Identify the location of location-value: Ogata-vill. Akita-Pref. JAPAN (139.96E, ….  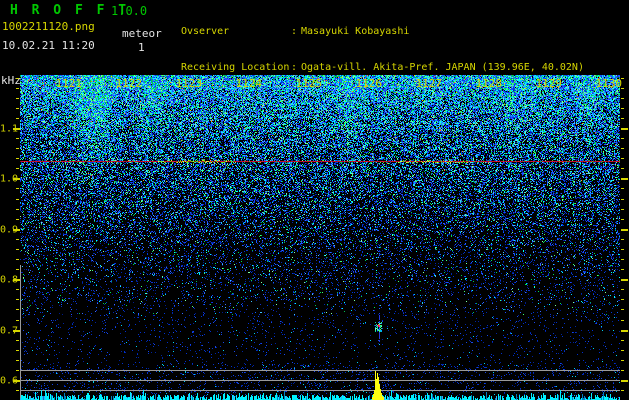
(442, 67).